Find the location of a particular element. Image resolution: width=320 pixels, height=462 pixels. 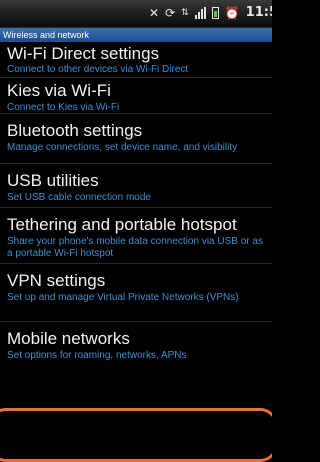

list-item-title: Wi-Fi Direct settings is located at coordinates (83, 53).